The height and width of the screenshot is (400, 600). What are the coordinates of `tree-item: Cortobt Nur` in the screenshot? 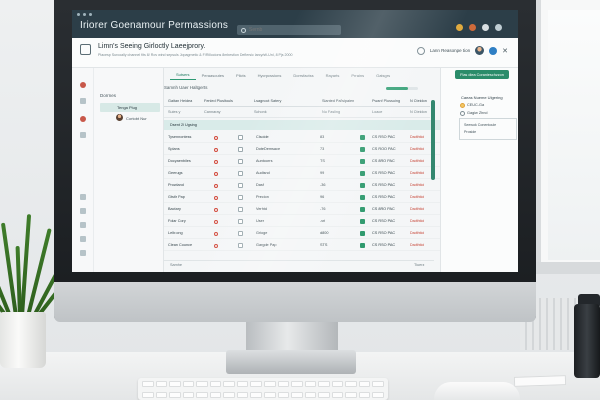 It's located at (136, 118).